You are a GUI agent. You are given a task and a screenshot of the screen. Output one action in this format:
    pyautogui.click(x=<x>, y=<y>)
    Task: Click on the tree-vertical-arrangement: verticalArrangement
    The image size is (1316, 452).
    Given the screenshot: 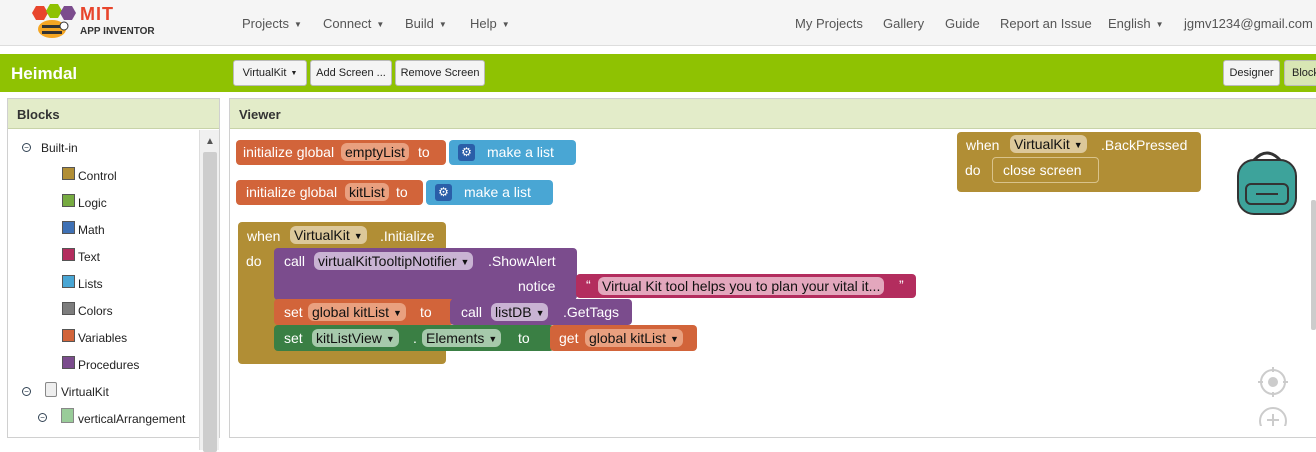 What is the action you would take?
    pyautogui.click(x=131, y=419)
    